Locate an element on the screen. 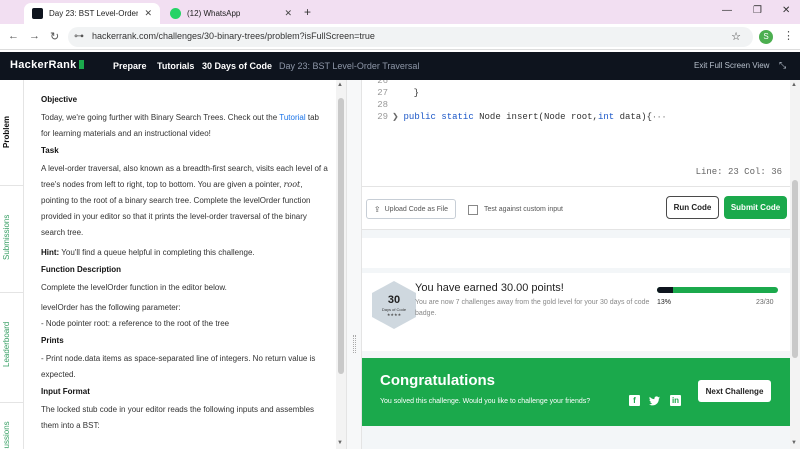 The width and height of the screenshot is (800, 449). function-description-heading: Function Description is located at coordinates (81, 269).